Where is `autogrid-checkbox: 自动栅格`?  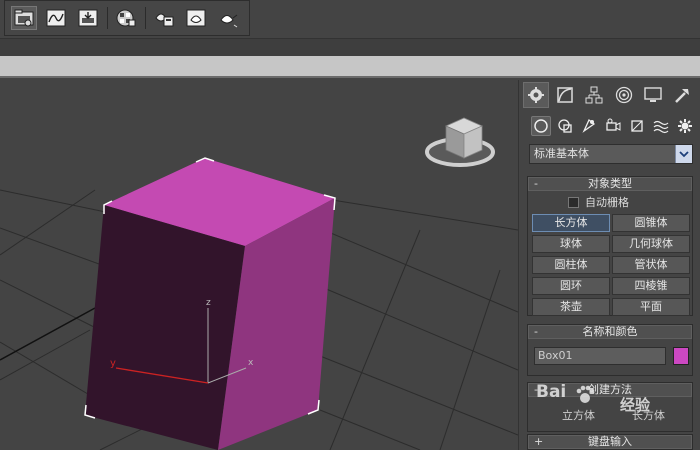 autogrid-checkbox: 自动栅格 is located at coordinates (628, 203).